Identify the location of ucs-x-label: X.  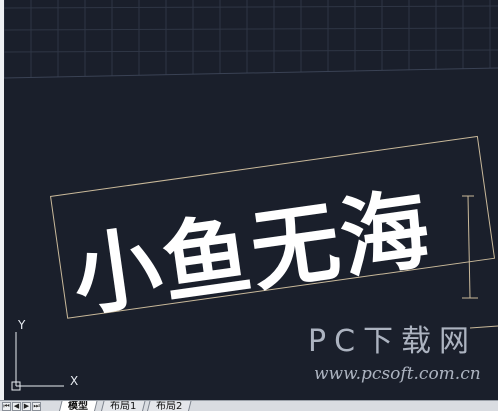
(74, 381).